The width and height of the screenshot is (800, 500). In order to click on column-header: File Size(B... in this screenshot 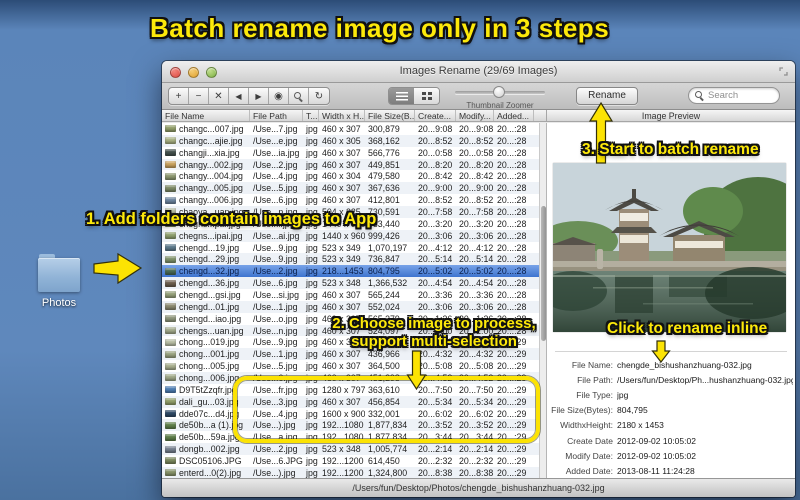, I will do `click(390, 115)`.